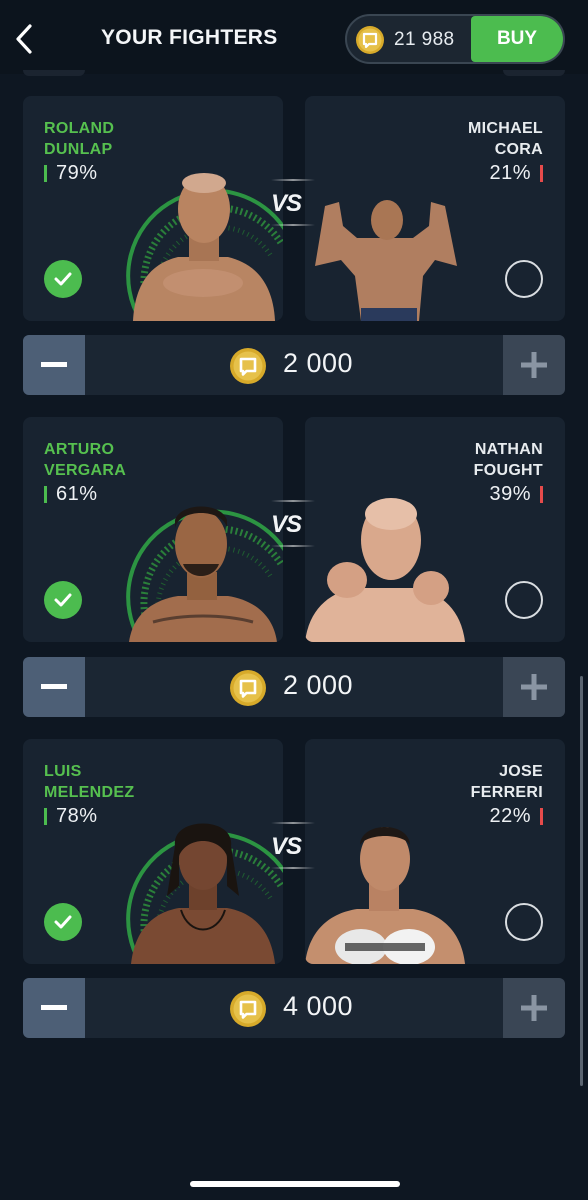 Image resolution: width=588 pixels, height=1200 pixels. What do you see at coordinates (508, 460) in the screenshot?
I see `fighter-name: NATHAN FOUGHT` at bounding box center [508, 460].